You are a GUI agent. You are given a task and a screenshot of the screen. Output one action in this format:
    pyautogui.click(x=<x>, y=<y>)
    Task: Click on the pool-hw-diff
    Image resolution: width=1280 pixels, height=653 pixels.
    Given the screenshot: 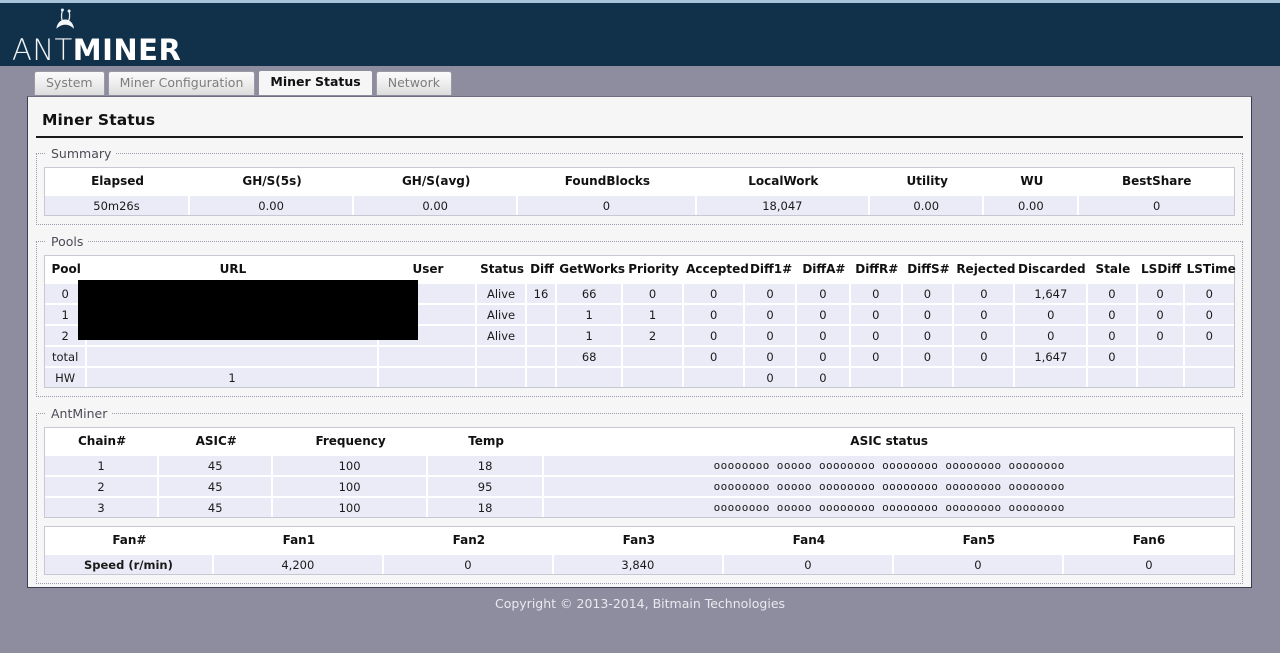 What is the action you would take?
    pyautogui.click(x=542, y=377)
    